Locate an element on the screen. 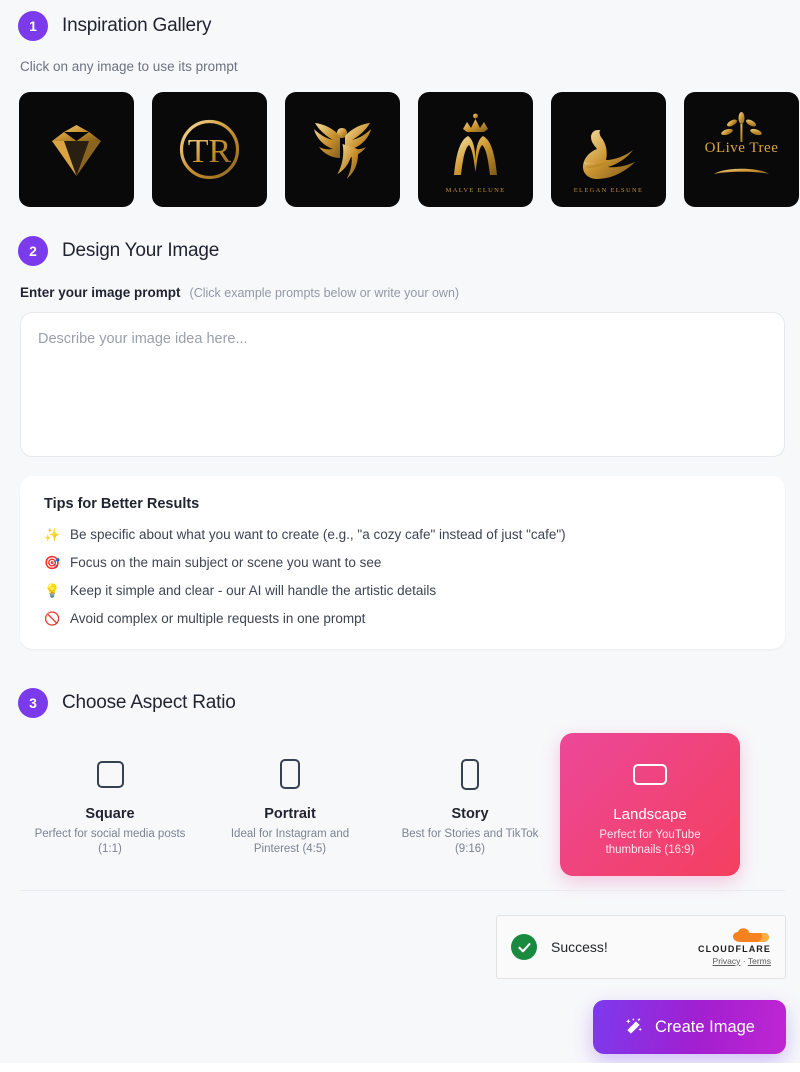 Image resolution: width=800 pixels, height=1072 pixels. prohibited-icon: 🚫 is located at coordinates (52, 618).